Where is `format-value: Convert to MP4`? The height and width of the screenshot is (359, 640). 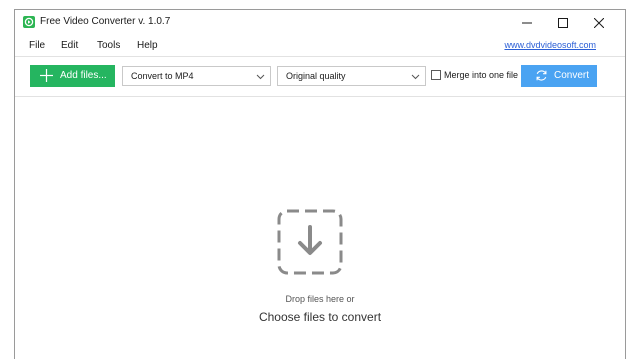
format-value: Convert to MP4 is located at coordinates (162, 76).